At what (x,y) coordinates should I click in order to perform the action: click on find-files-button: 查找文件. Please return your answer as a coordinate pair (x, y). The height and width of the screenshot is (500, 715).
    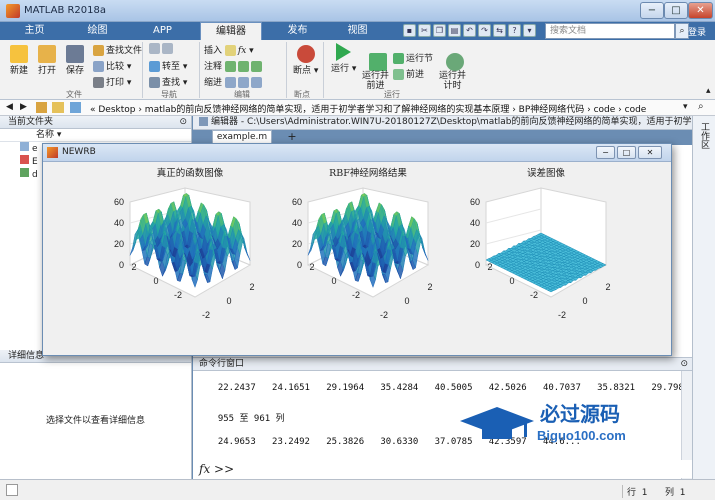
    Looking at the image, I should click on (117, 49).